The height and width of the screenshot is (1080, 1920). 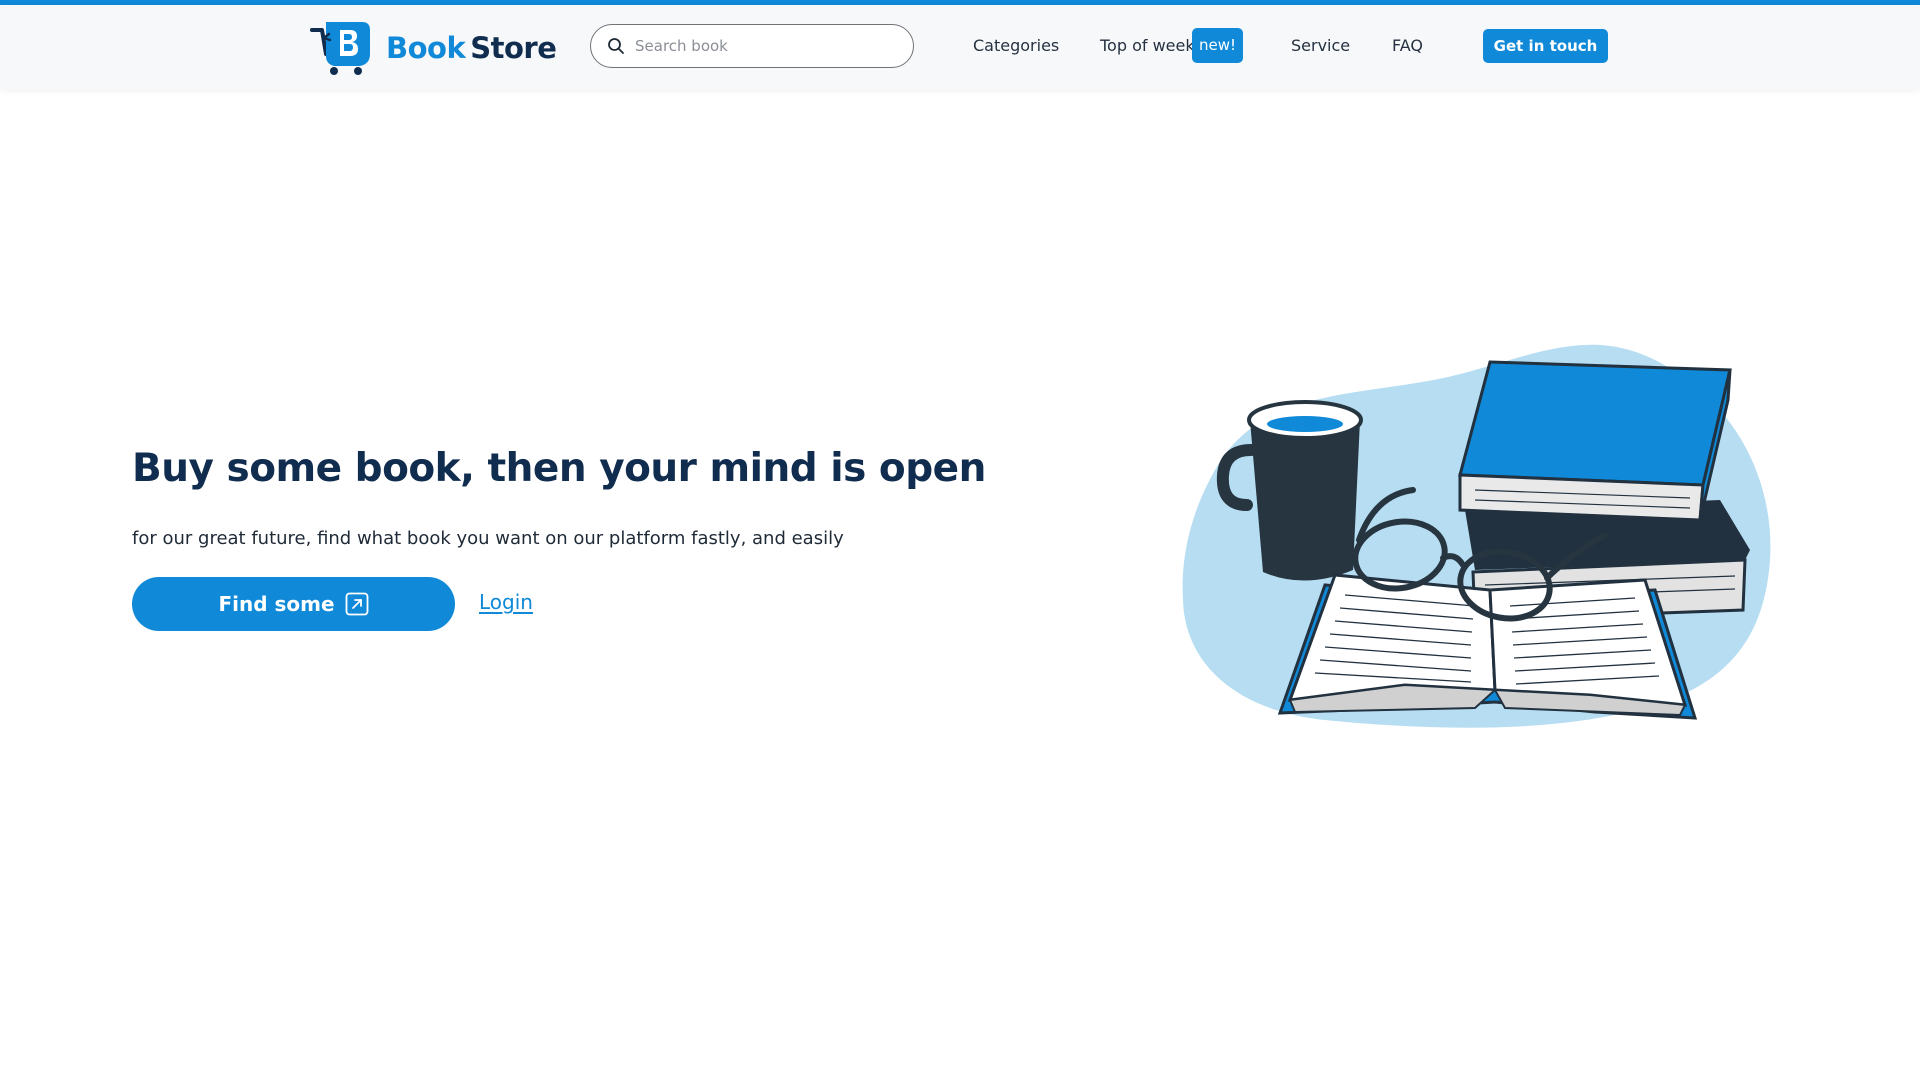 I want to click on get-in-touch-button: Get in touch, so click(x=1545, y=46).